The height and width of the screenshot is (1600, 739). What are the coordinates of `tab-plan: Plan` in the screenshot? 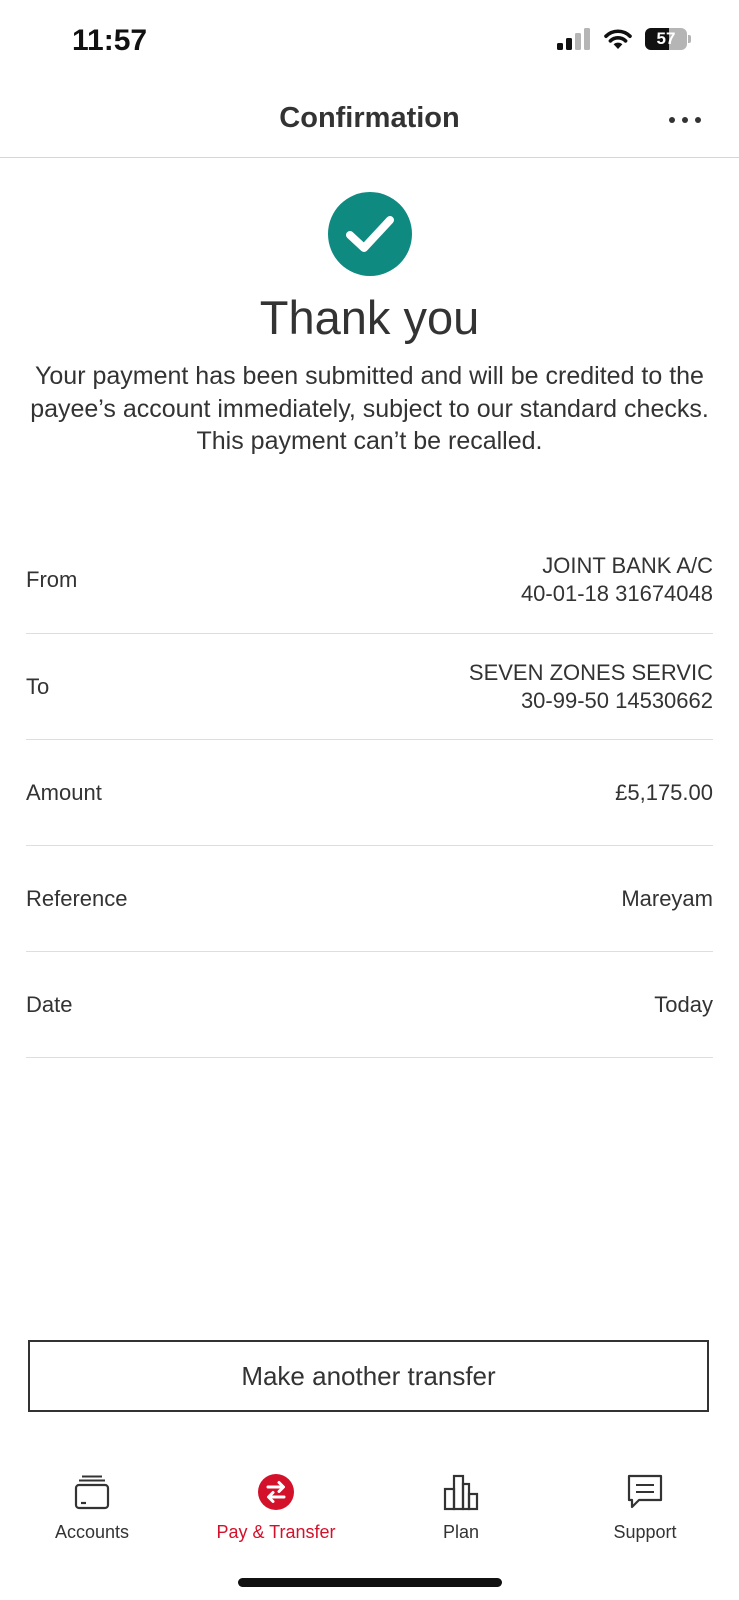 It's located at (461, 1501).